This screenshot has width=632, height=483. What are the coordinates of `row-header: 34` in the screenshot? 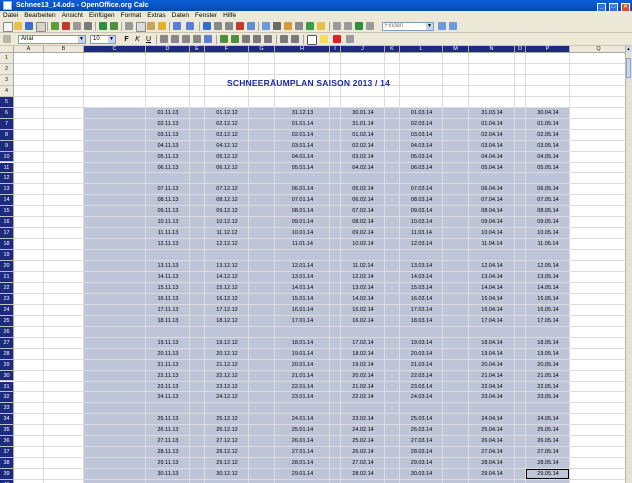 It's located at (7, 420).